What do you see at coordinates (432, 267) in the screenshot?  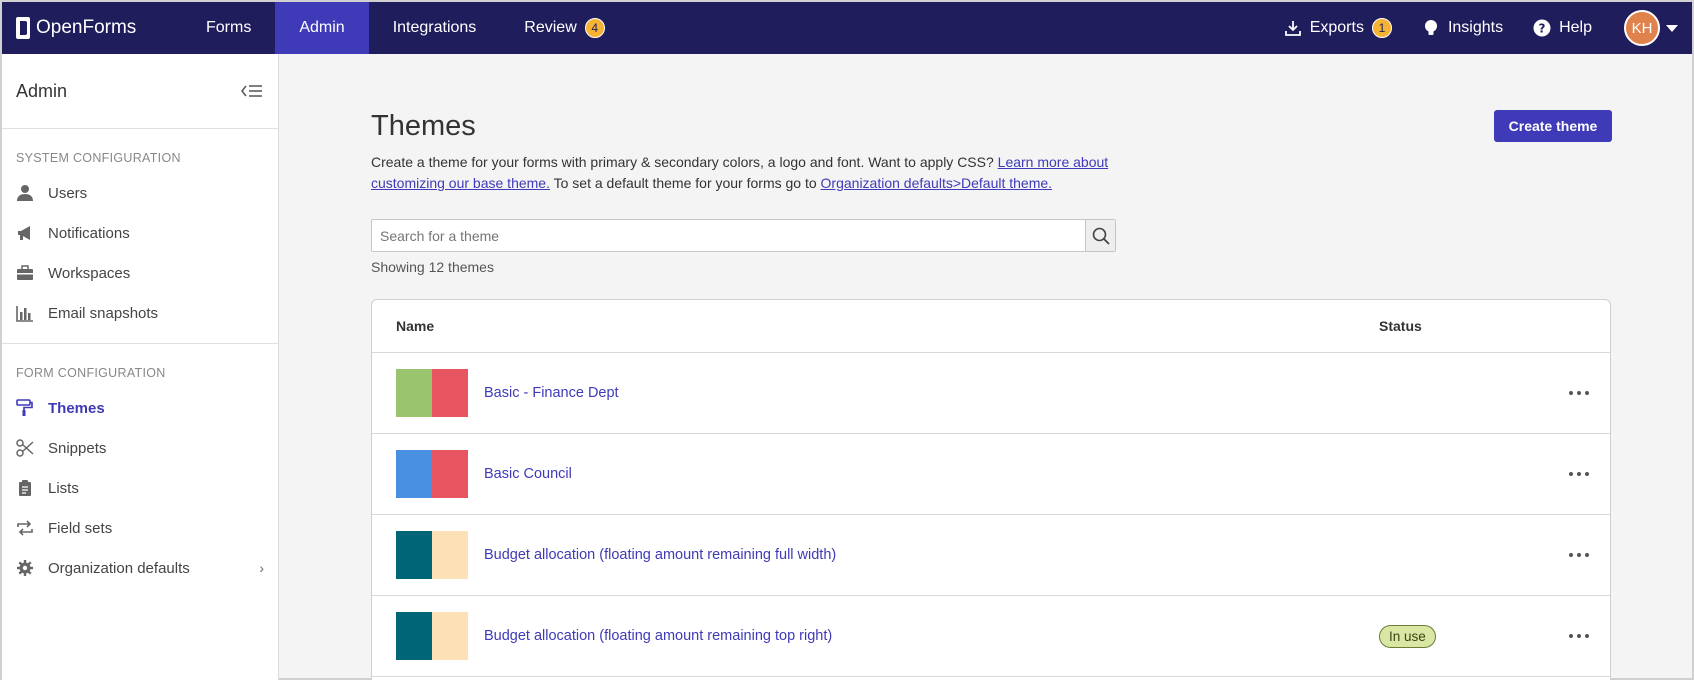 I see `result-count: Showing 12 themes` at bounding box center [432, 267].